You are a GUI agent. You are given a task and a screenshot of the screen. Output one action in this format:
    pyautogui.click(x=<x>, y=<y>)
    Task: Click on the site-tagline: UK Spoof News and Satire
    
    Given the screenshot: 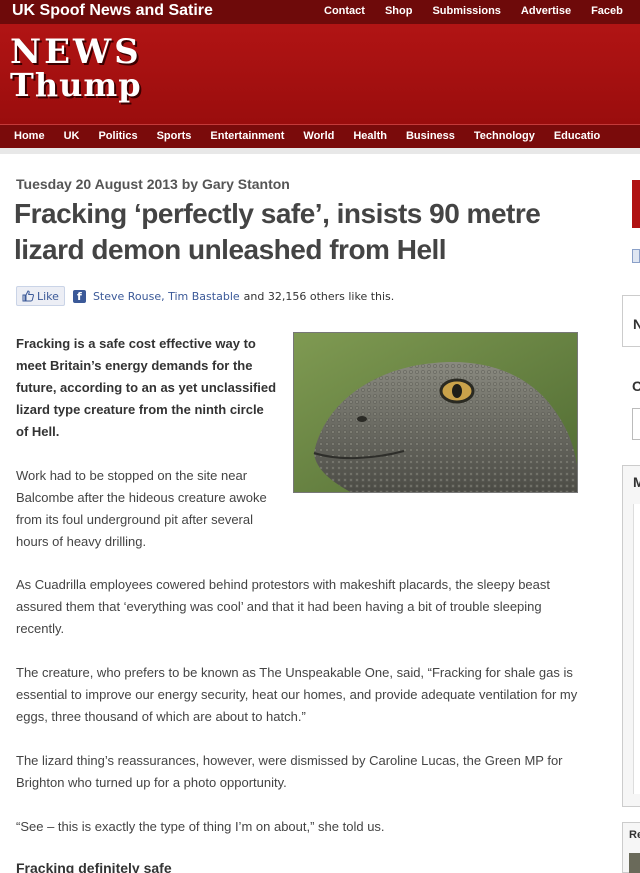 What is the action you would take?
    pyautogui.click(x=112, y=11)
    